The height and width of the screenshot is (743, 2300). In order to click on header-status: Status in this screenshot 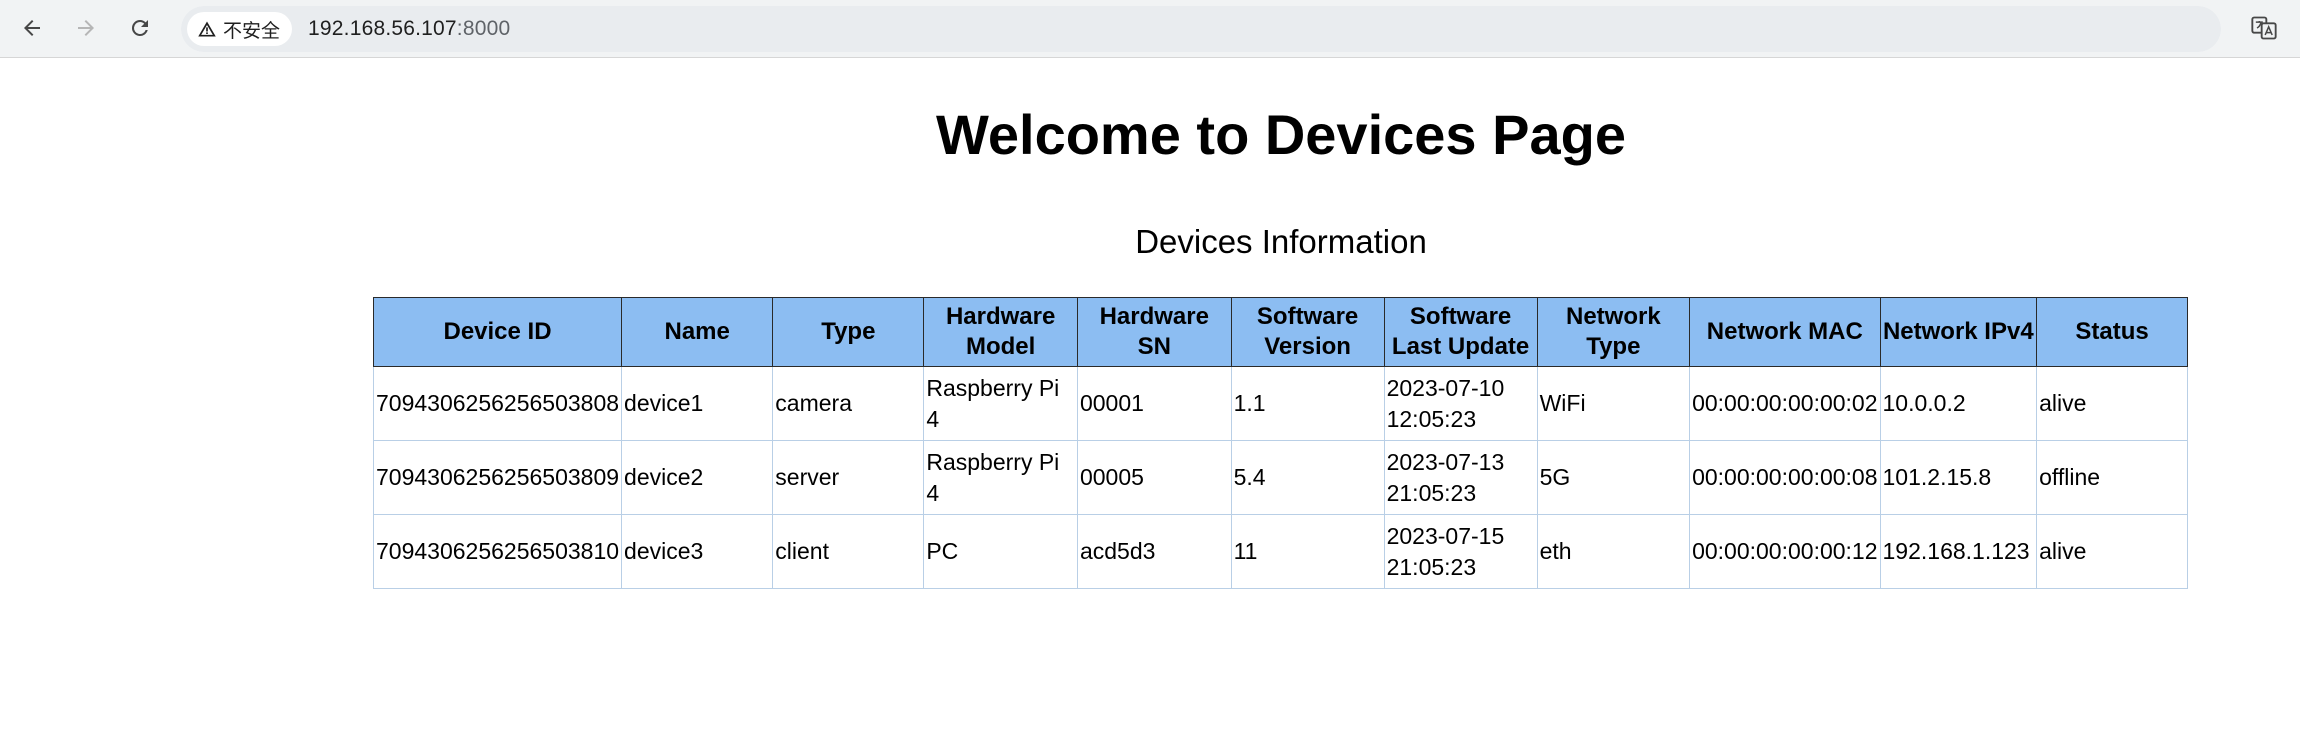, I will do `click(2112, 332)`.